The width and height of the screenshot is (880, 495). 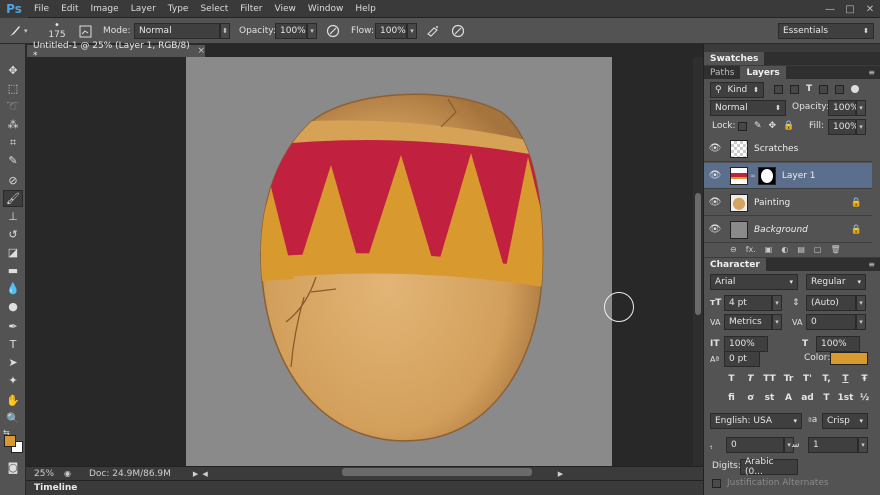 I want to click on lock-position-icon: ✥, so click(x=773, y=126).